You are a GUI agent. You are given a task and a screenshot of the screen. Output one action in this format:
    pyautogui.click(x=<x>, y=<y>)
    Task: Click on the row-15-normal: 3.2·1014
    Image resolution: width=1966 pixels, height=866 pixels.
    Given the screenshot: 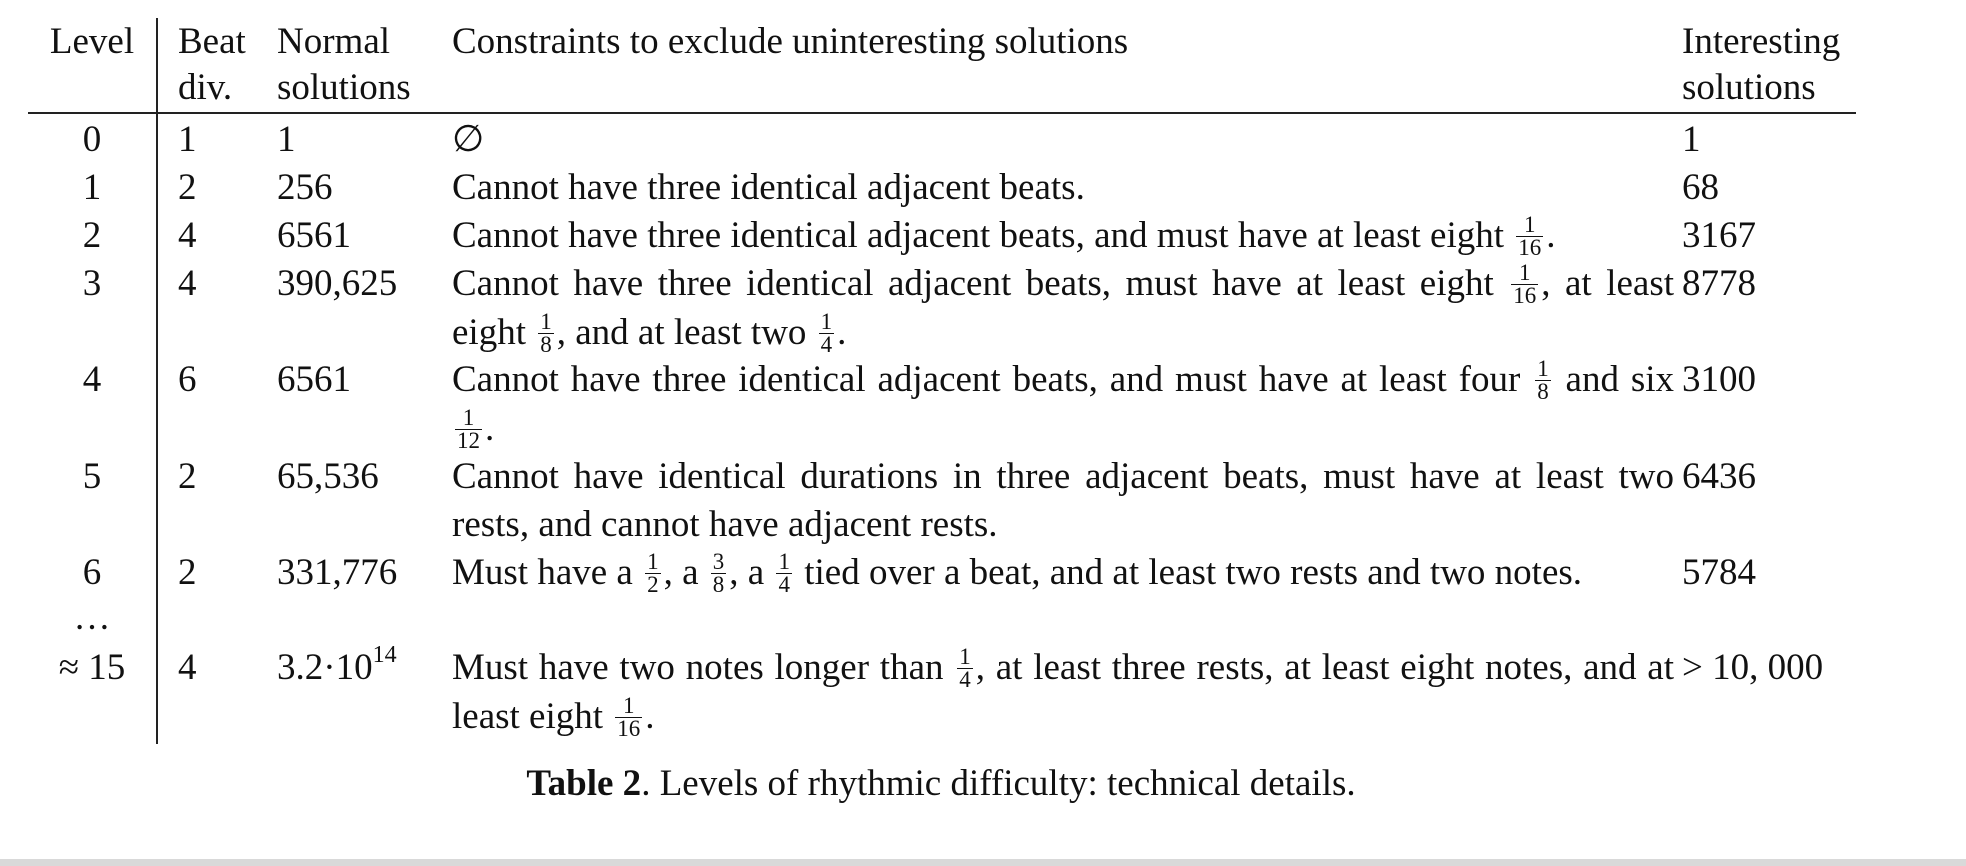 What is the action you would take?
    pyautogui.click(x=337, y=666)
    